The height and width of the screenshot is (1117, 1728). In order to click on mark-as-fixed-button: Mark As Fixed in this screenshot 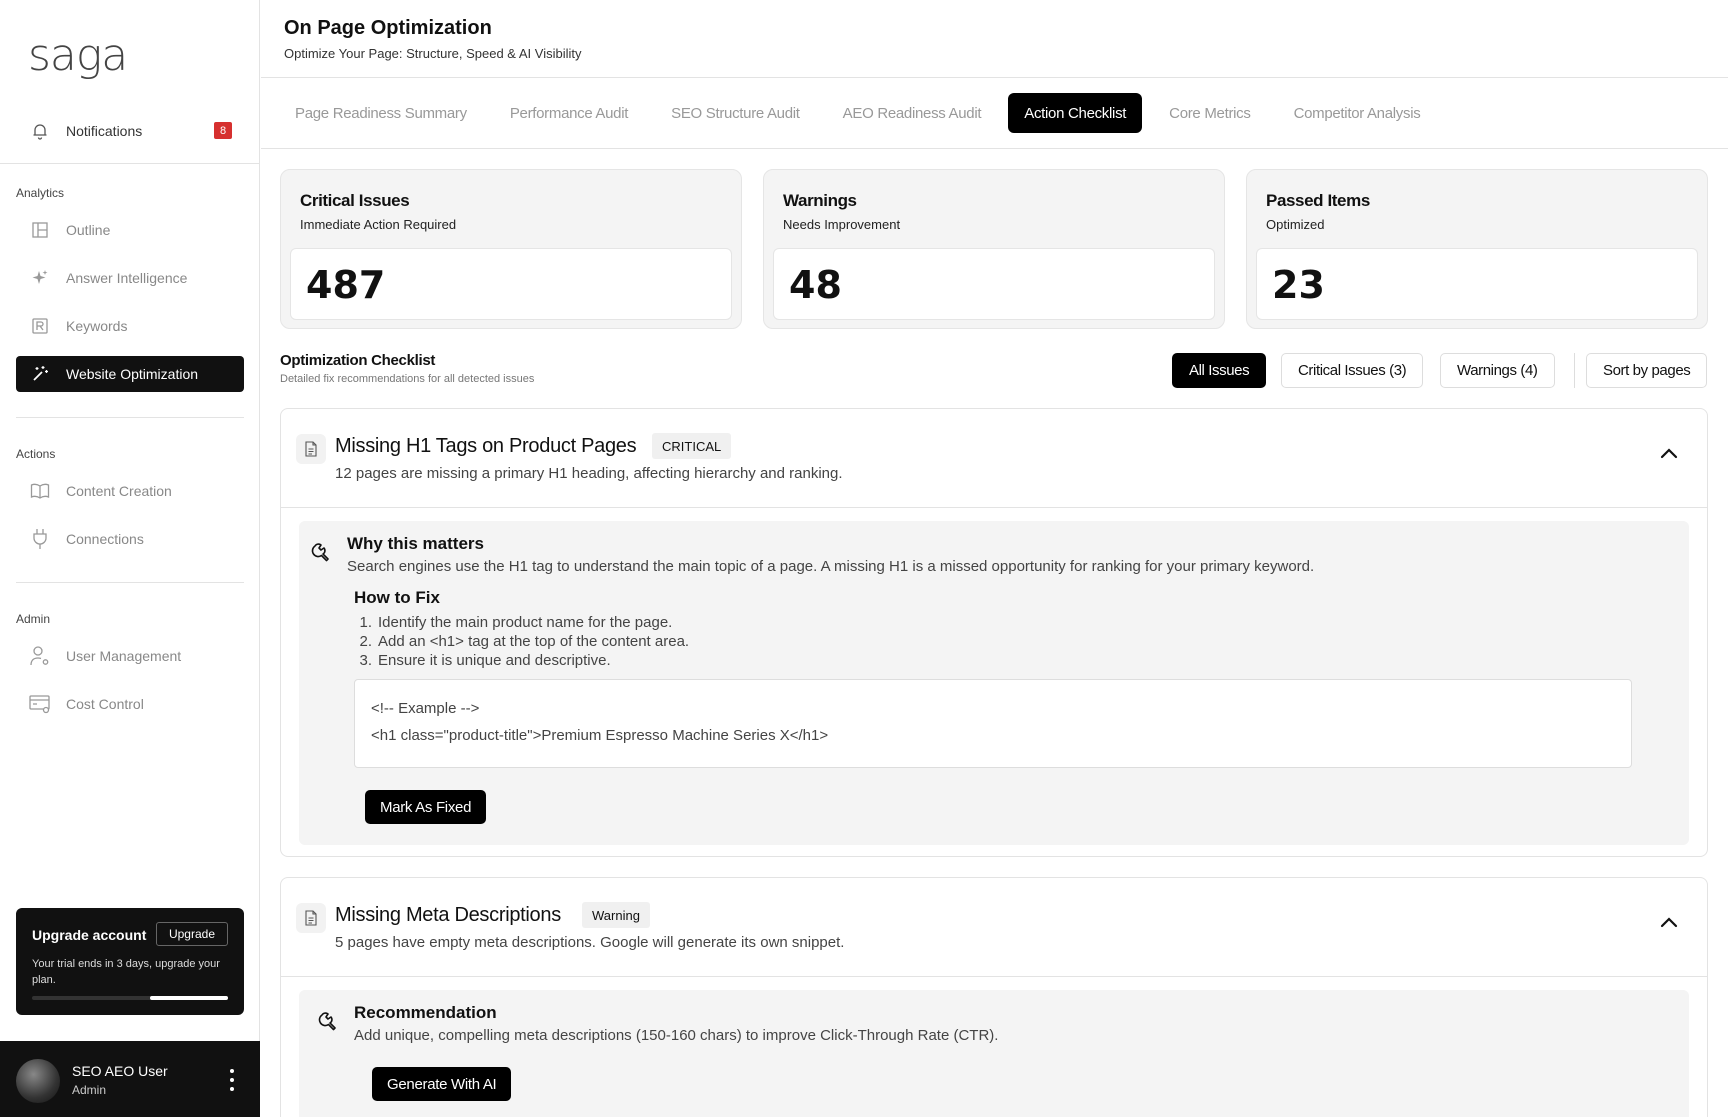, I will do `click(426, 807)`.